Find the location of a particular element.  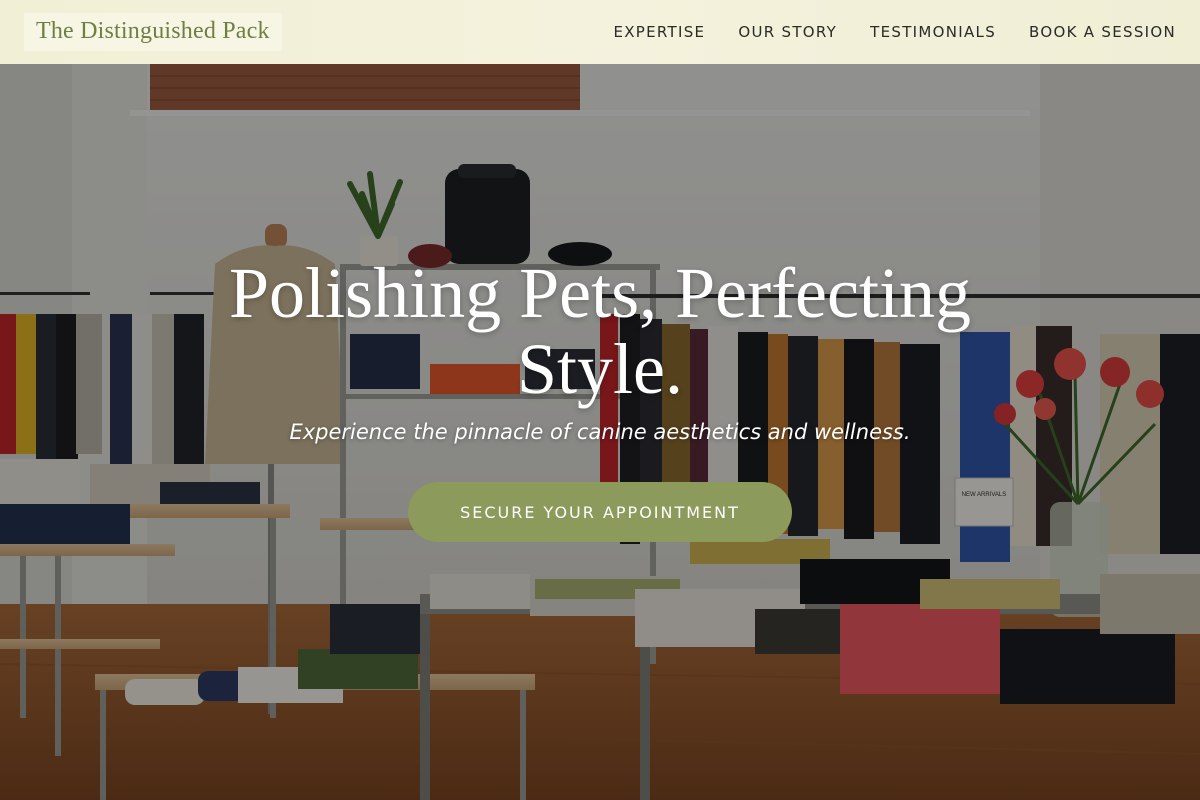

nav-link-our-story: OUR STORY is located at coordinates (787, 32).